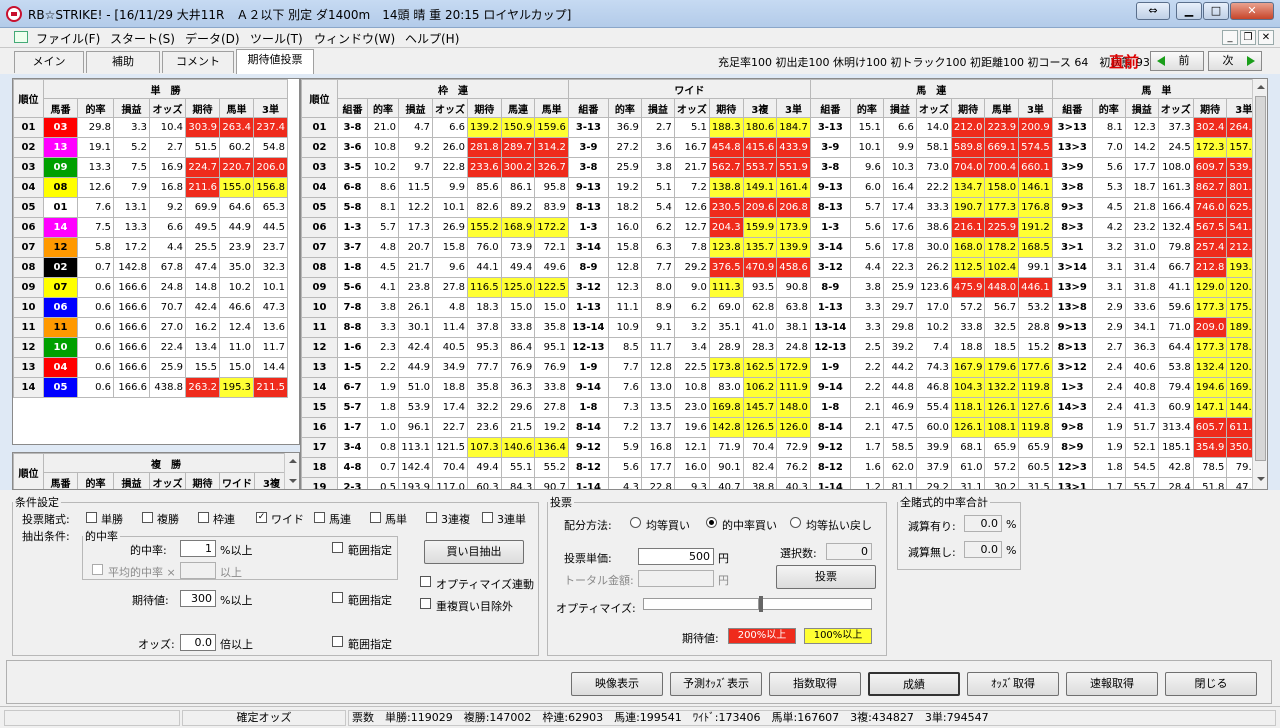 The image size is (1280, 728). I want to click on wide-combo-cell: 13-14, so click(588, 327).